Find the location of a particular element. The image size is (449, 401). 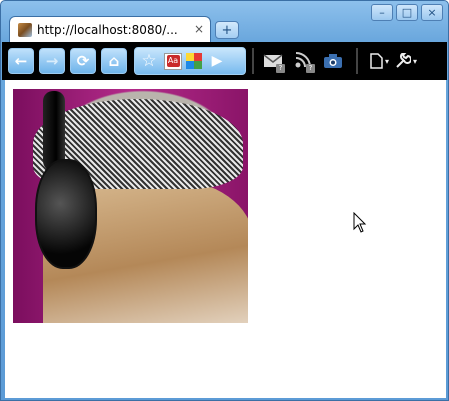

page-menu-icon: ▾ is located at coordinates (379, 61).